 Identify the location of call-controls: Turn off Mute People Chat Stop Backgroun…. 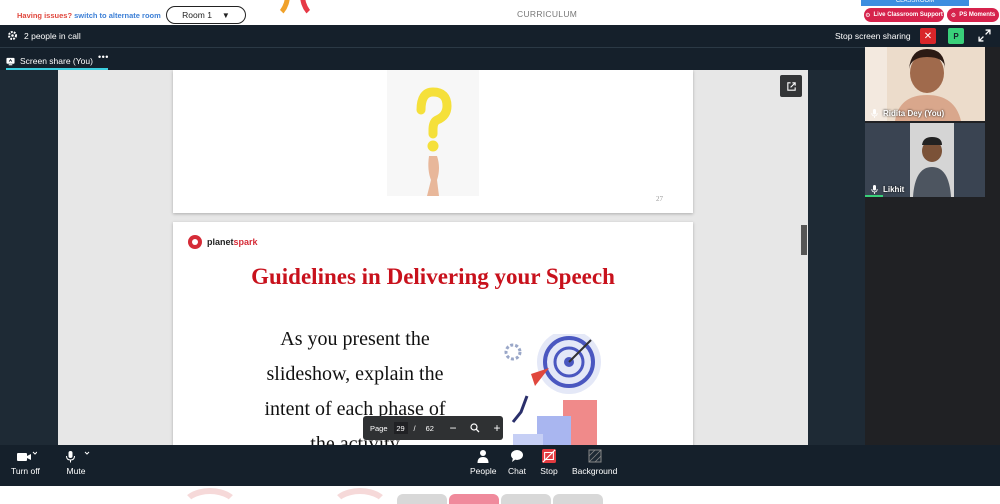
(500, 465).